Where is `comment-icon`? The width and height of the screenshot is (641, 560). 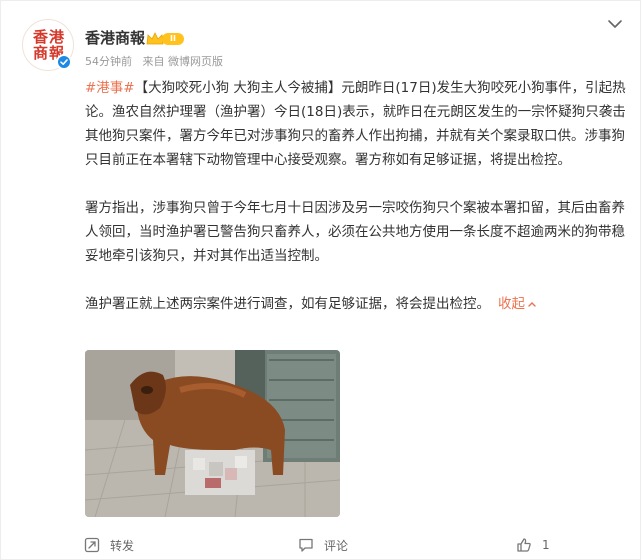 comment-icon is located at coordinates (306, 545).